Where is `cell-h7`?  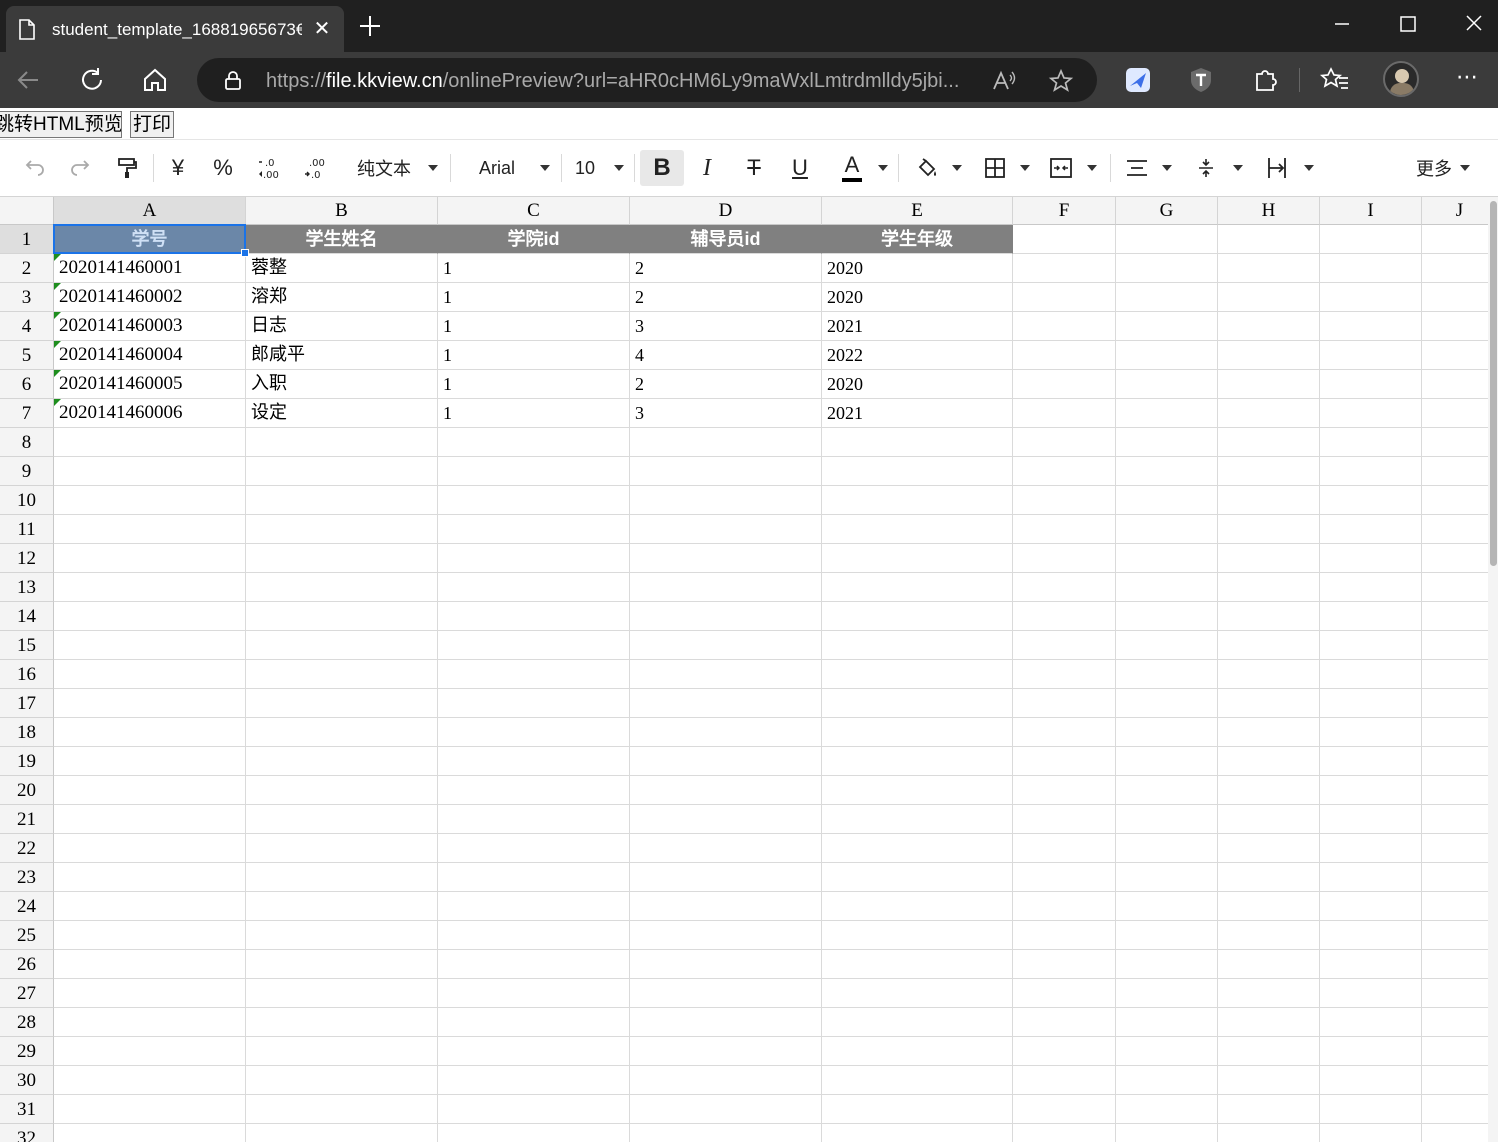 cell-h7 is located at coordinates (1269, 413).